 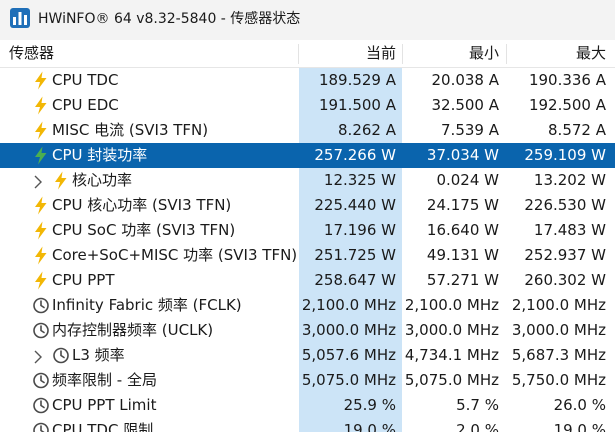 What do you see at coordinates (462, 205) in the screenshot?
I see `sensor-min-value: 24.175 W` at bounding box center [462, 205].